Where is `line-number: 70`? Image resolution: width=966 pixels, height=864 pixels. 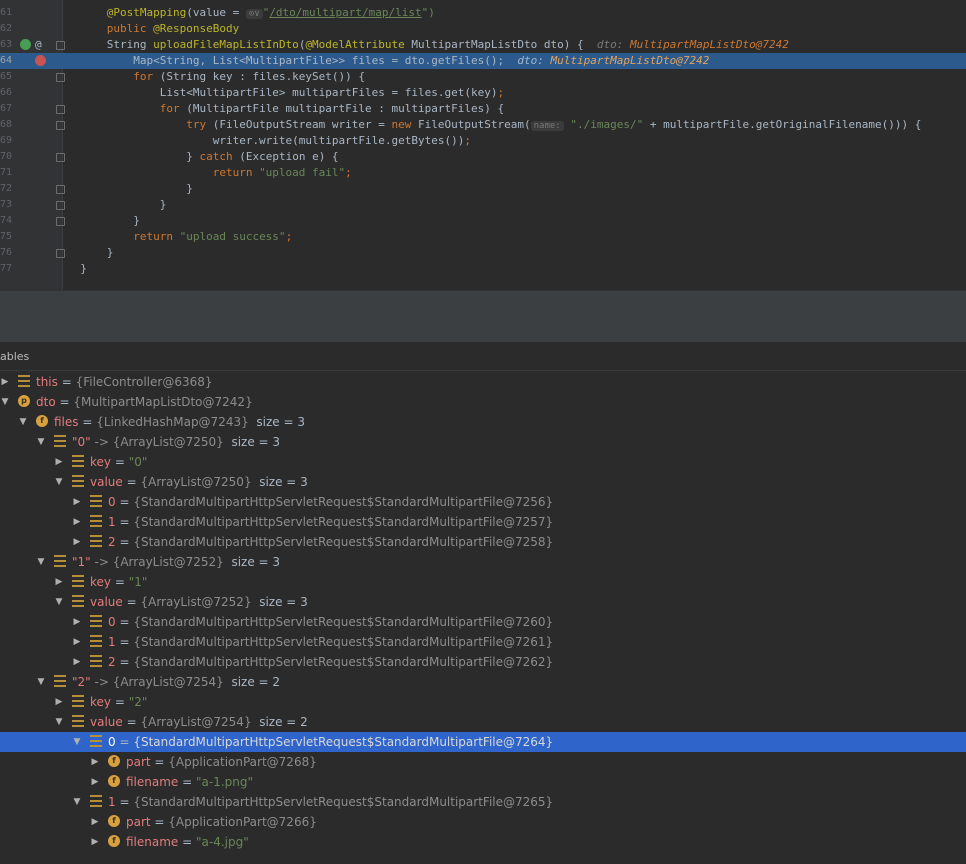 line-number: 70 is located at coordinates (6, 156).